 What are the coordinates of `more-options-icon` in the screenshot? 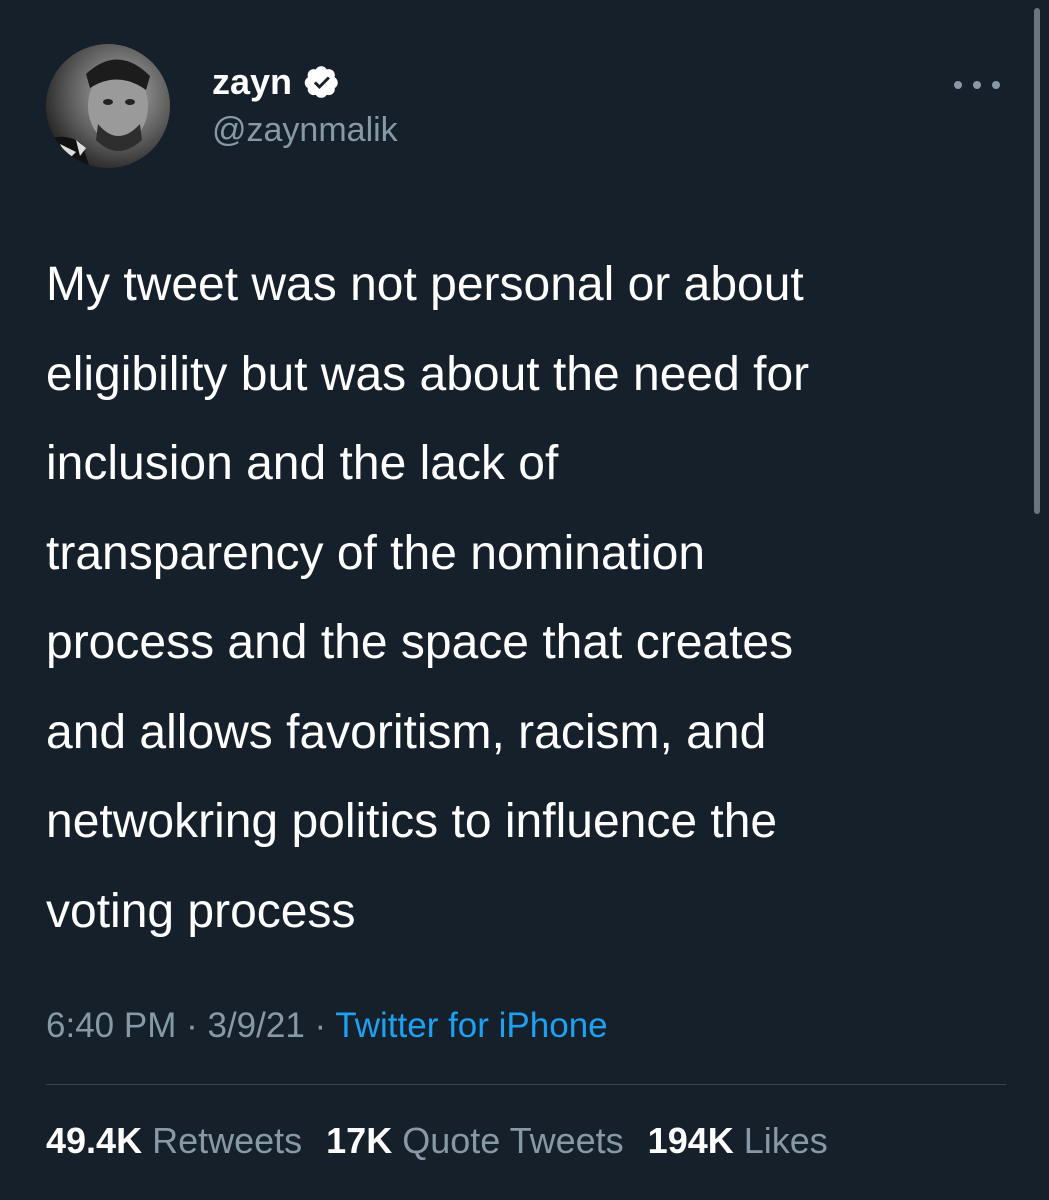 It's located at (977, 85).